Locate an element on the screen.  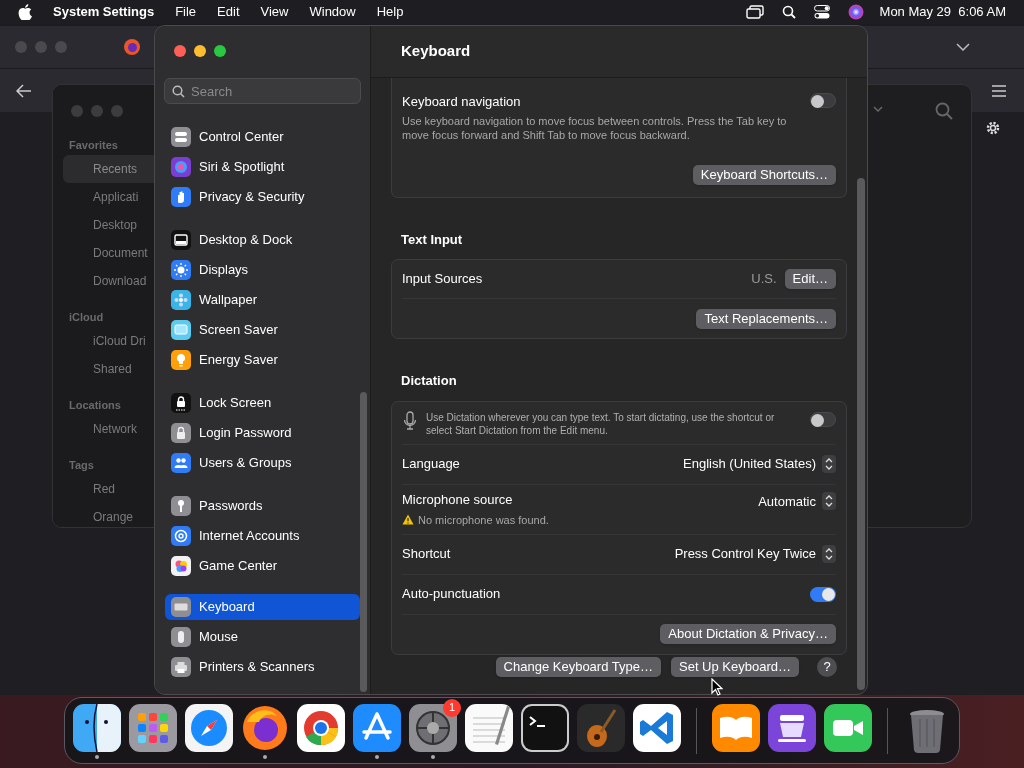
sidebar-item: Control Center is located at coordinates (262, 137).